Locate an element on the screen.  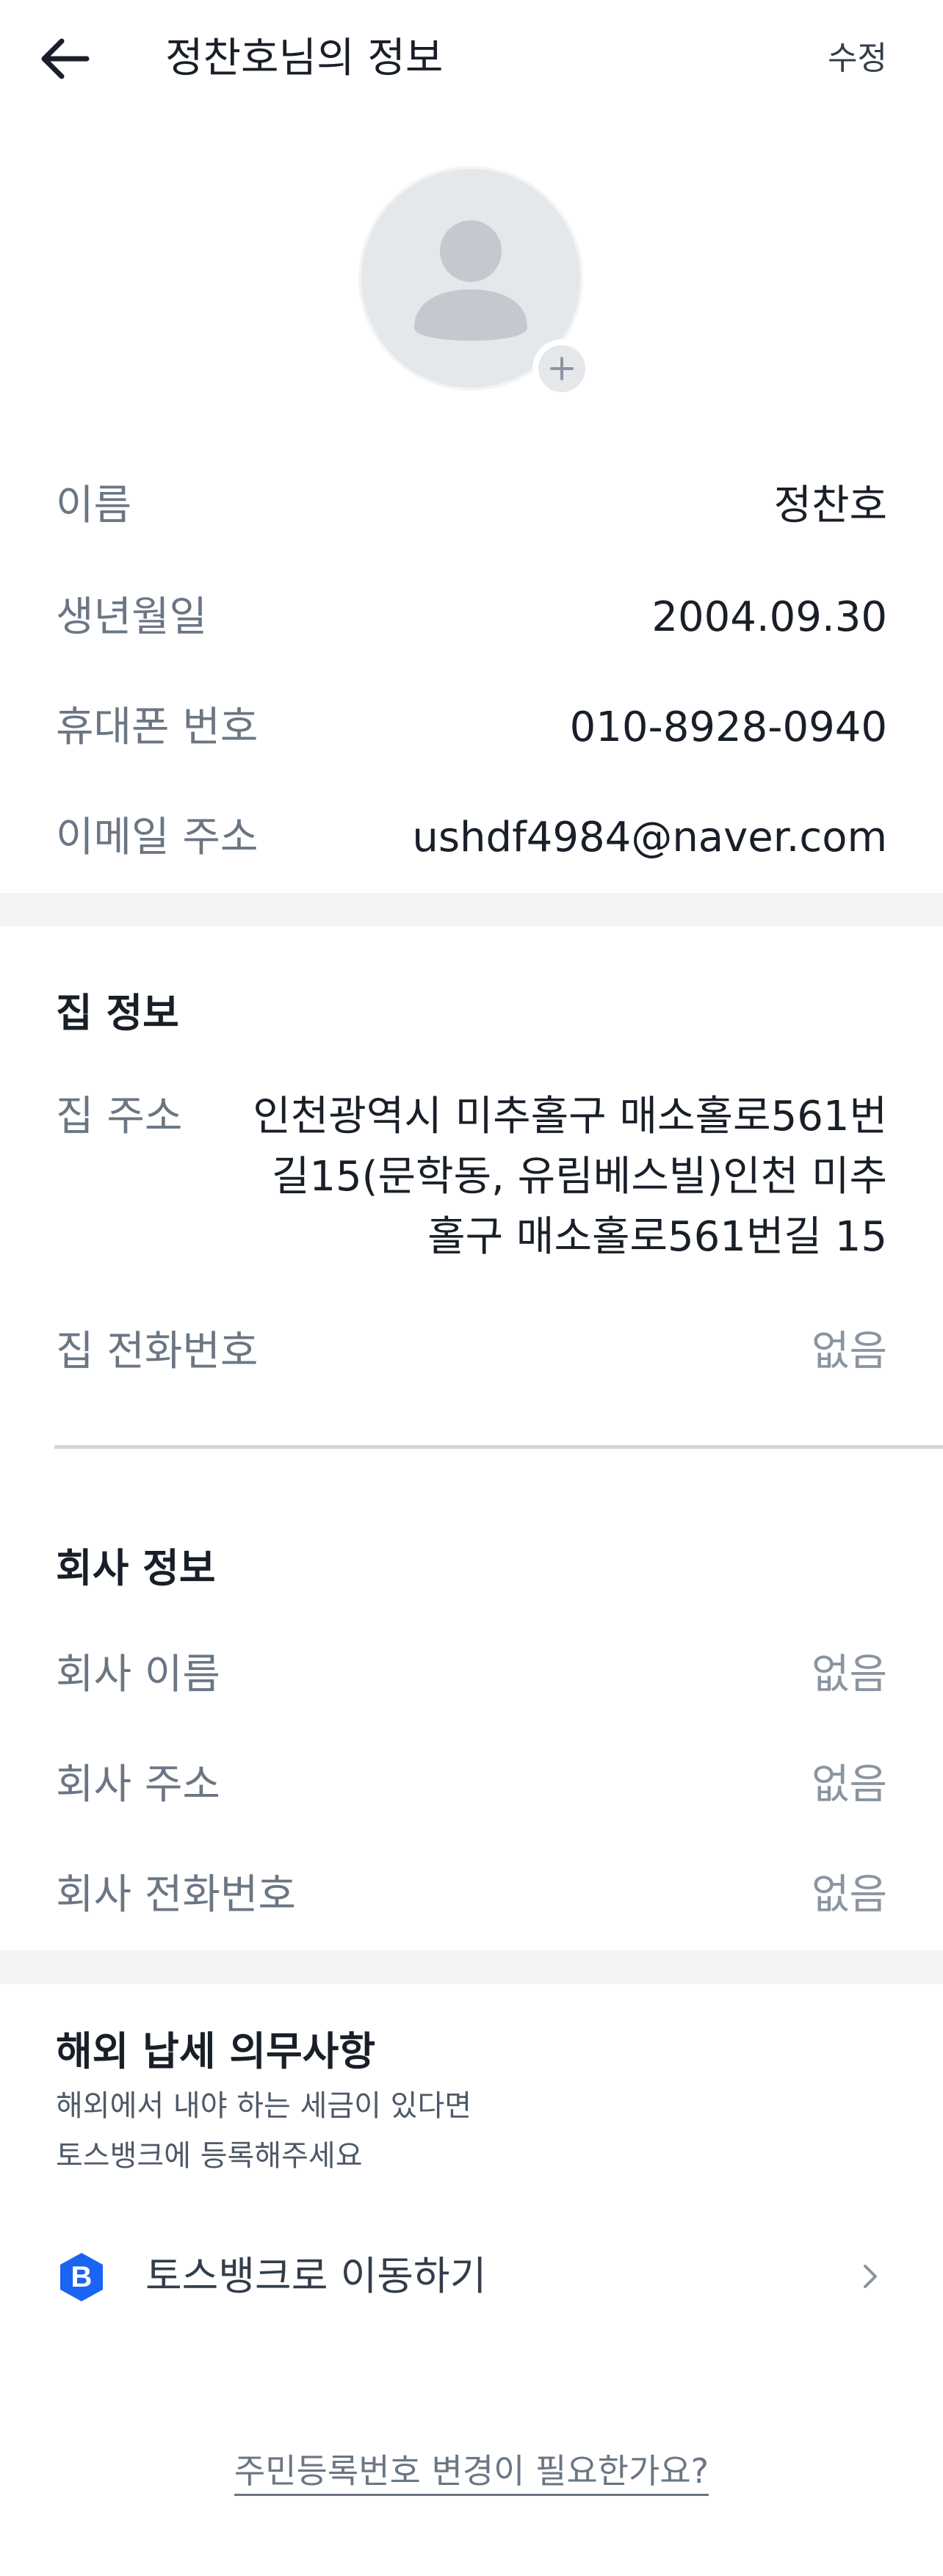
birthdate-label: 생년월일 is located at coordinates (132, 617).